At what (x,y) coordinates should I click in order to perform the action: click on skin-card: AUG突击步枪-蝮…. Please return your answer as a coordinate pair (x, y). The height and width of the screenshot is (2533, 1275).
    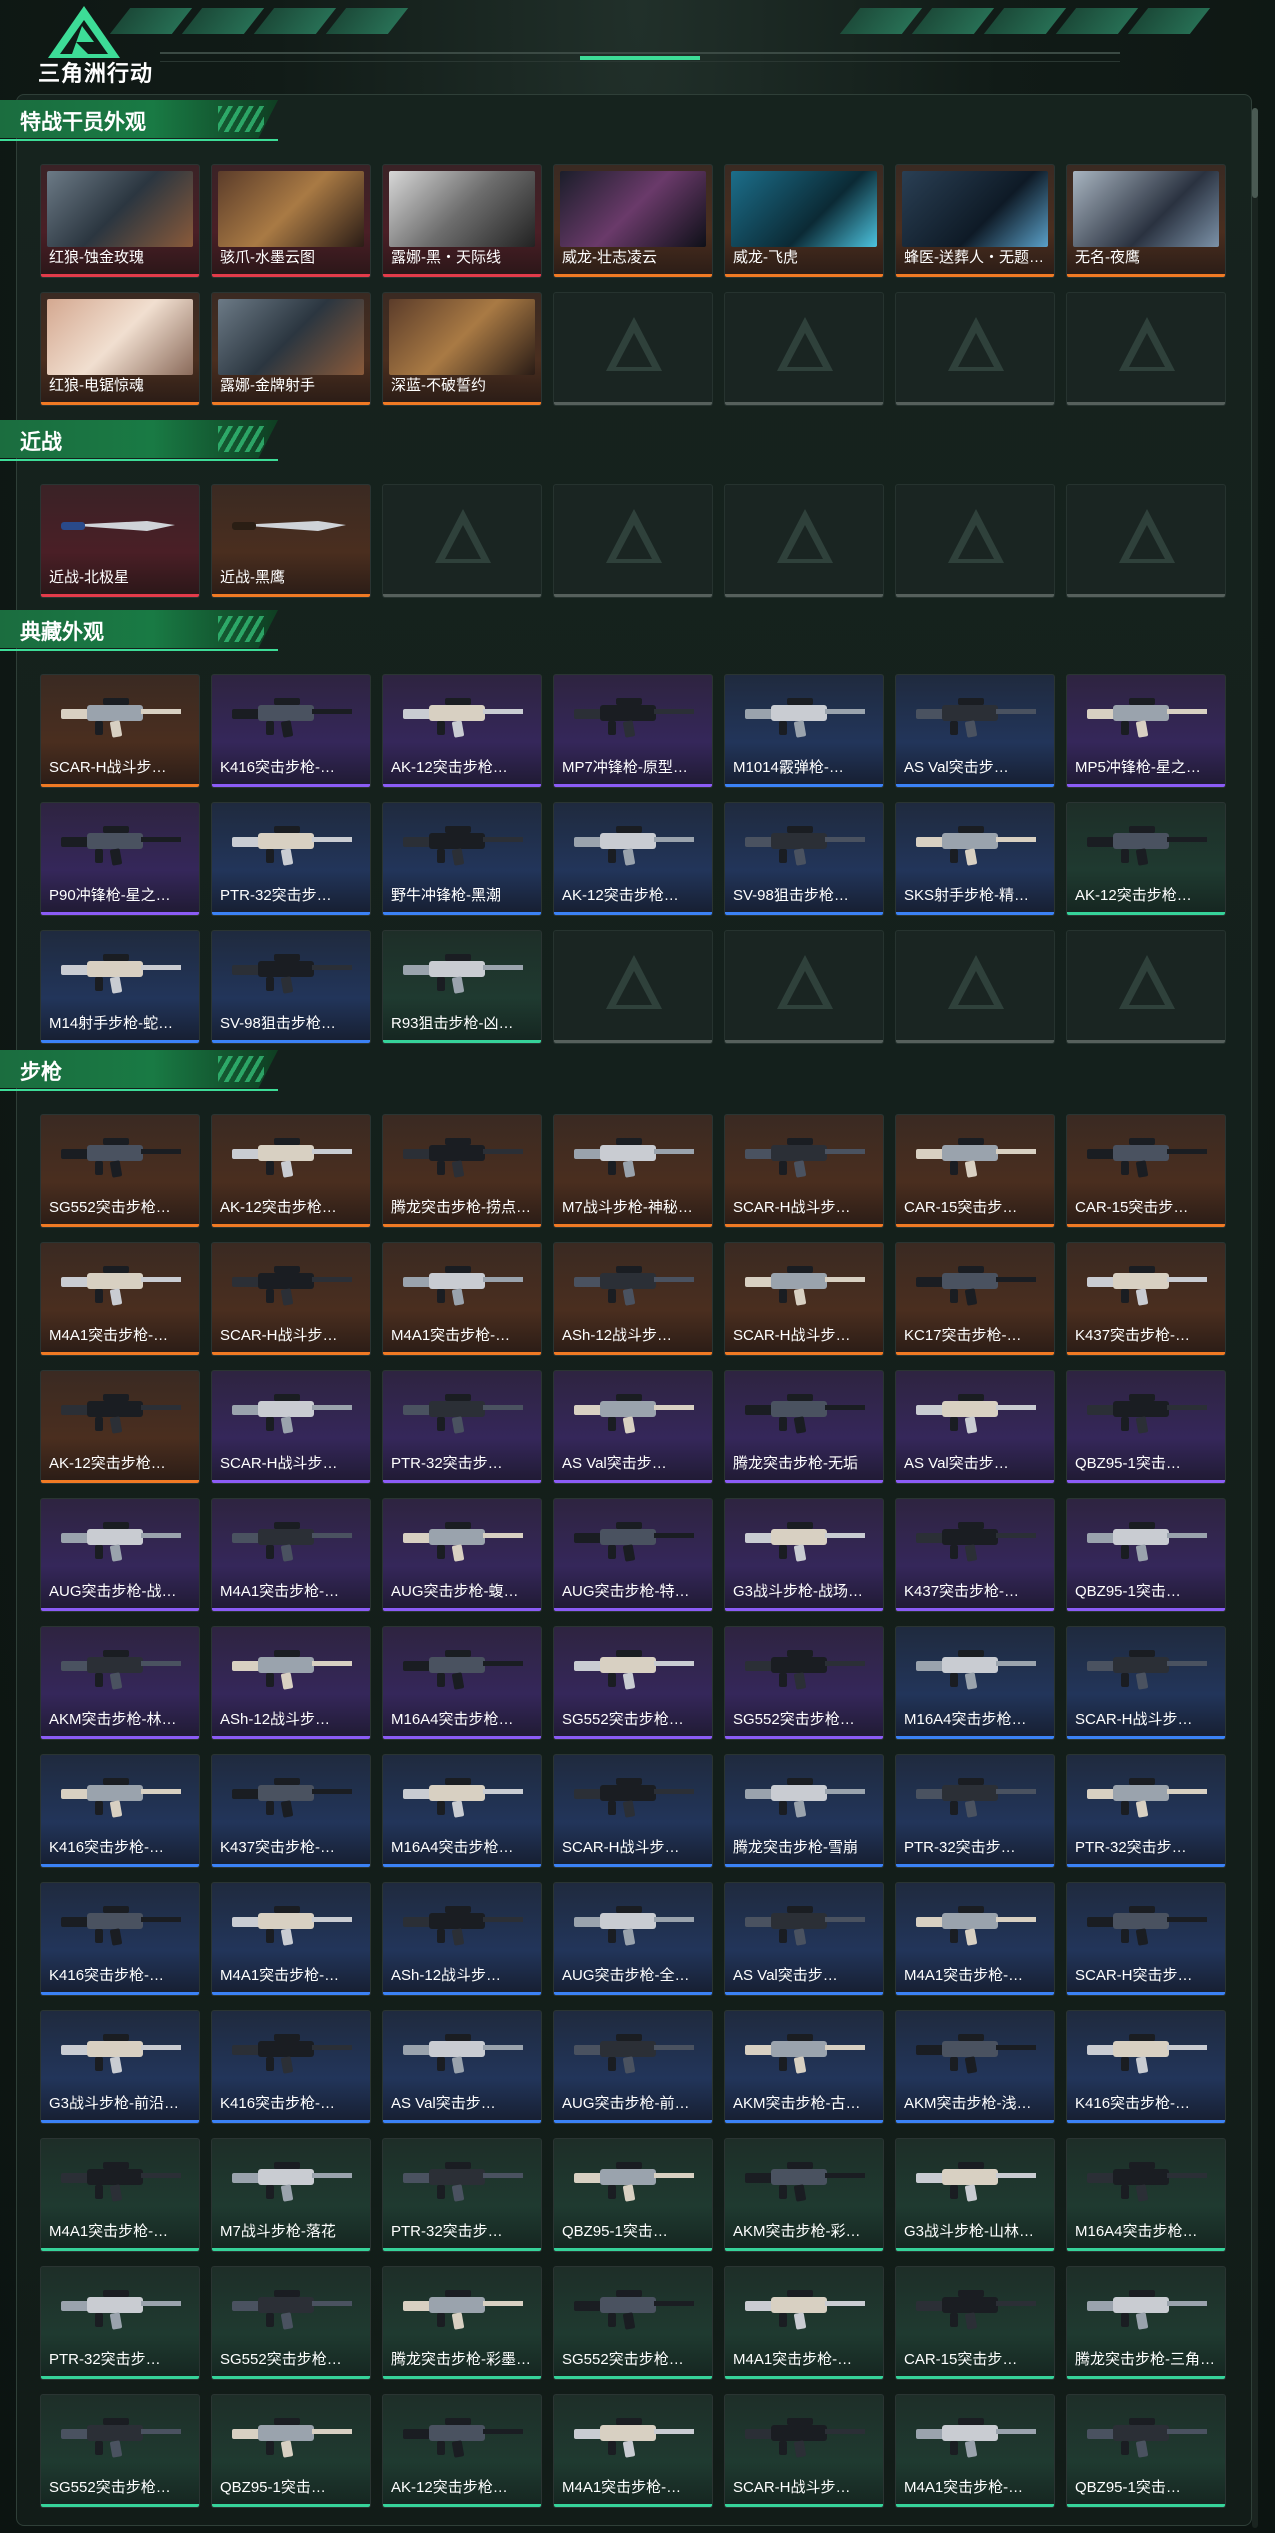
    Looking at the image, I should click on (462, 1555).